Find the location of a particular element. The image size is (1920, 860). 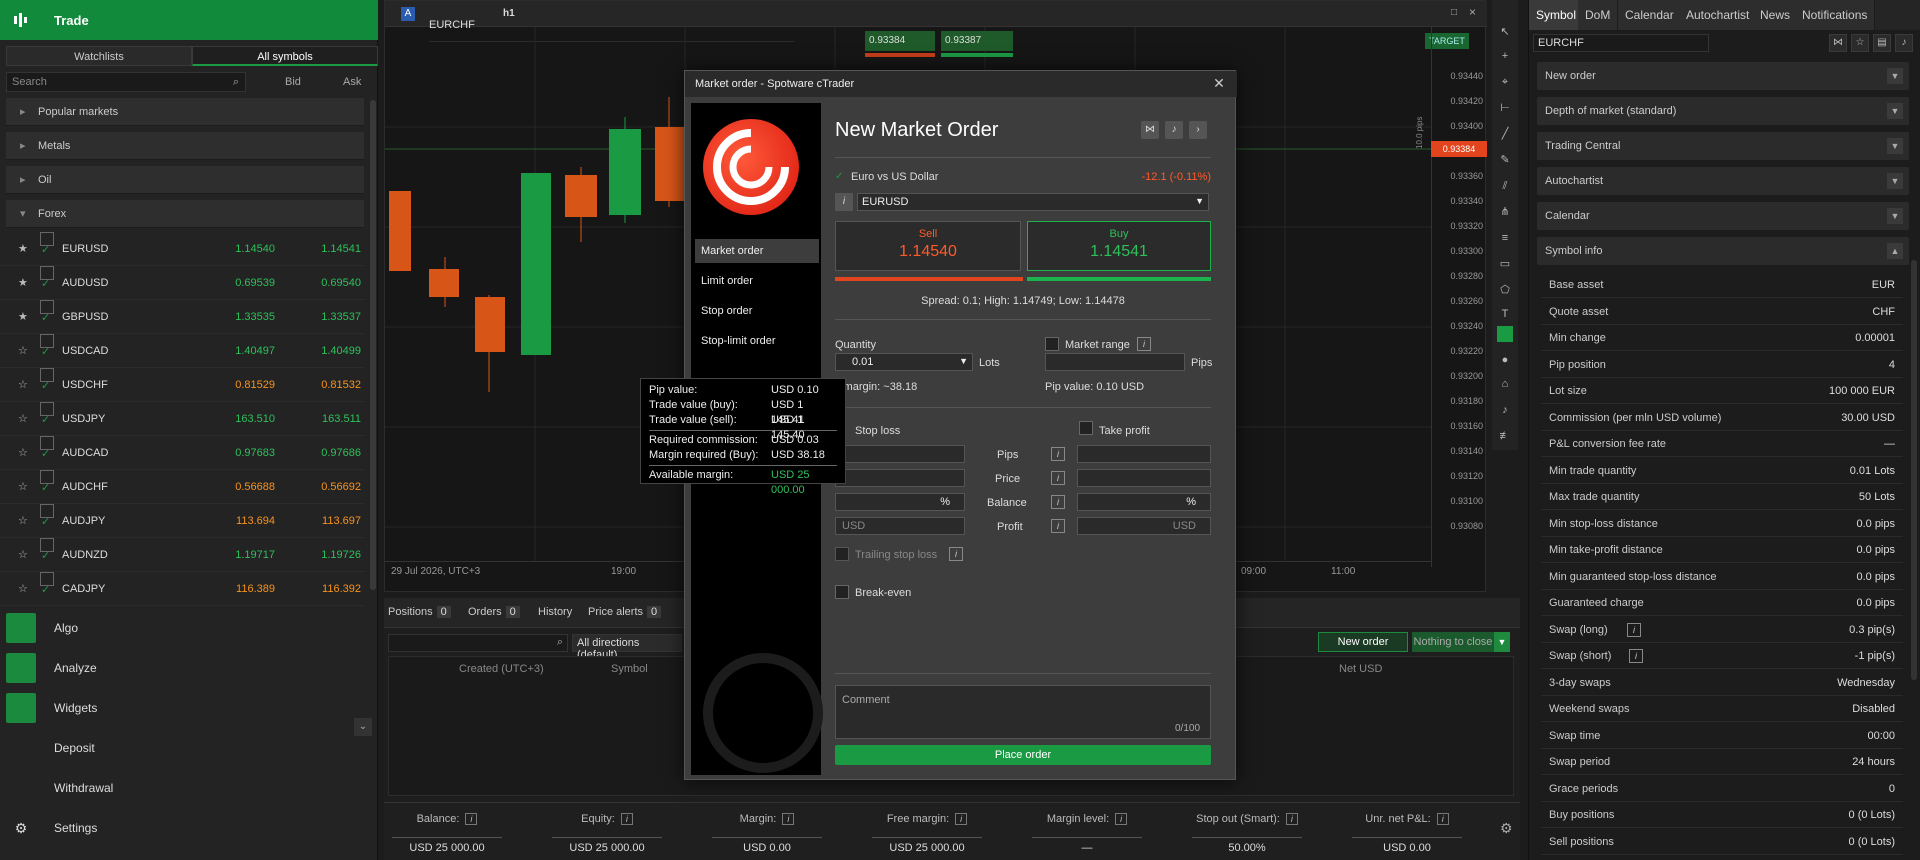

symbol-bid: 1.40497 is located at coordinates (245, 351).